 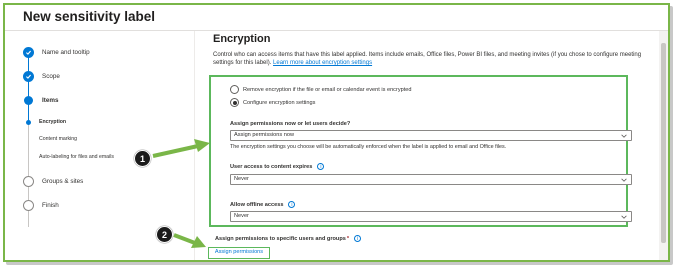 I want to click on stepper-rail-progress, so click(x=28, y=87).